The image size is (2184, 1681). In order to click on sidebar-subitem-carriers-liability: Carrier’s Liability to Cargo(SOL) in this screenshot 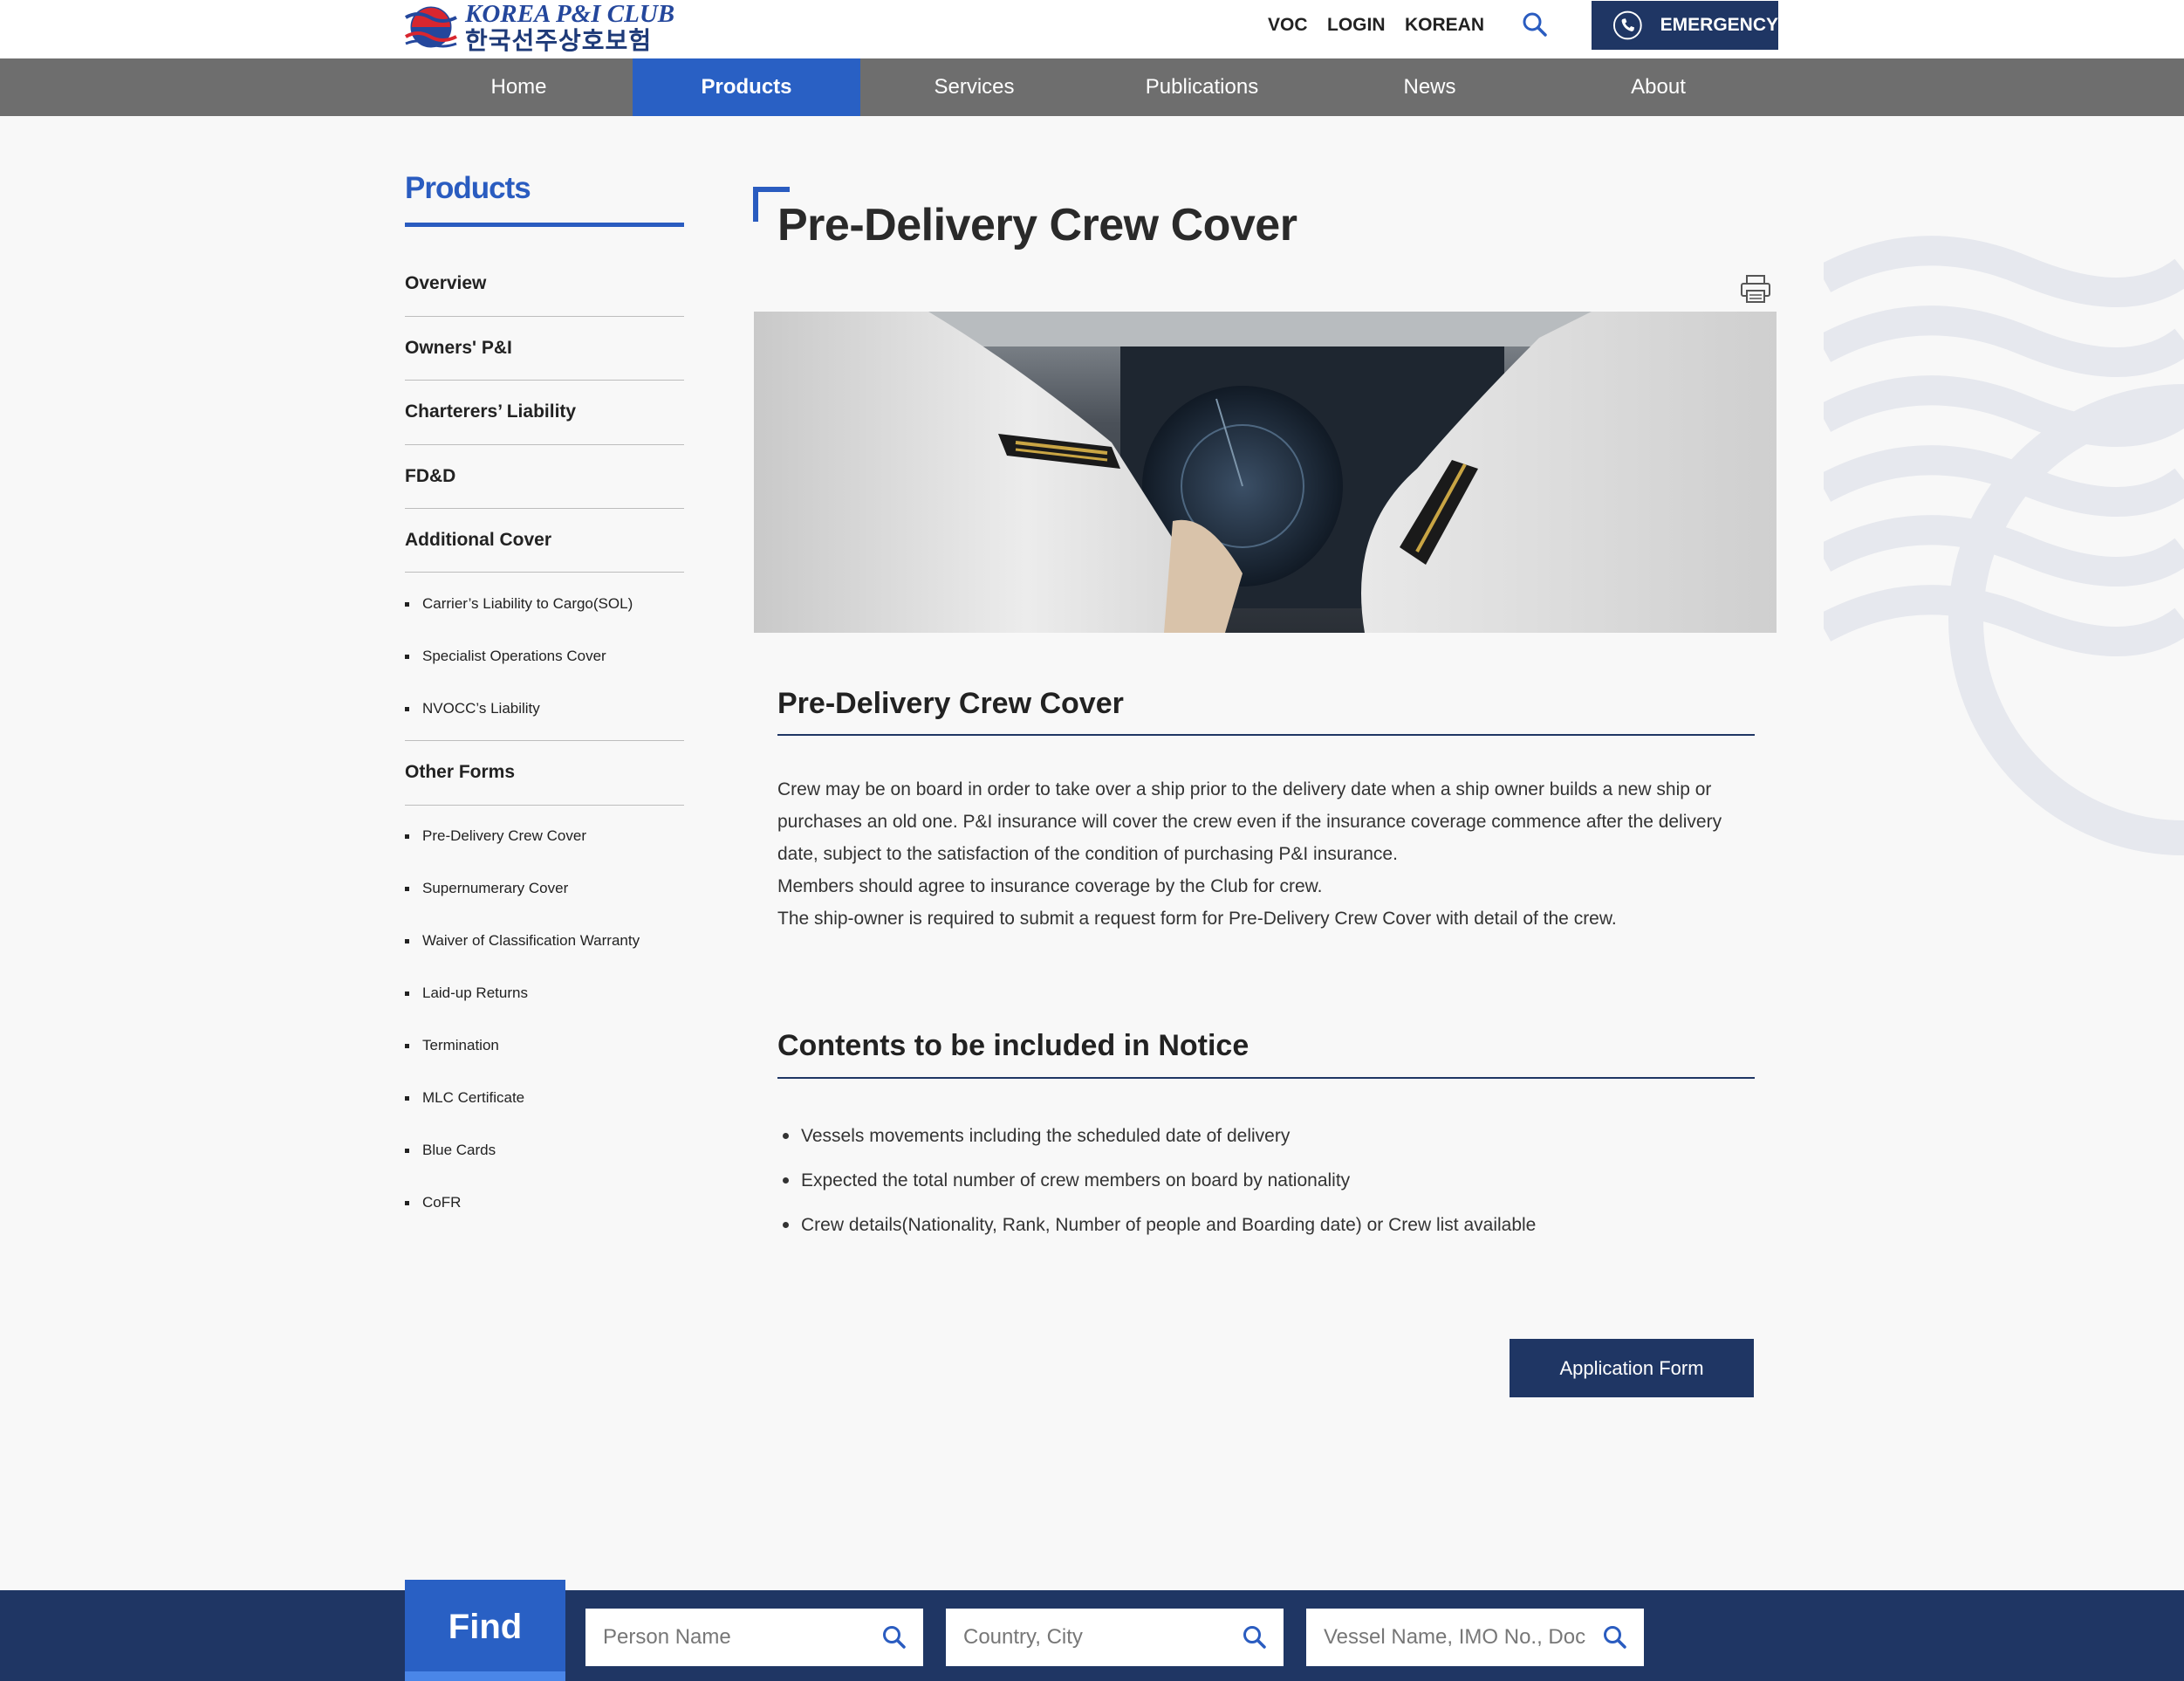, I will do `click(544, 604)`.